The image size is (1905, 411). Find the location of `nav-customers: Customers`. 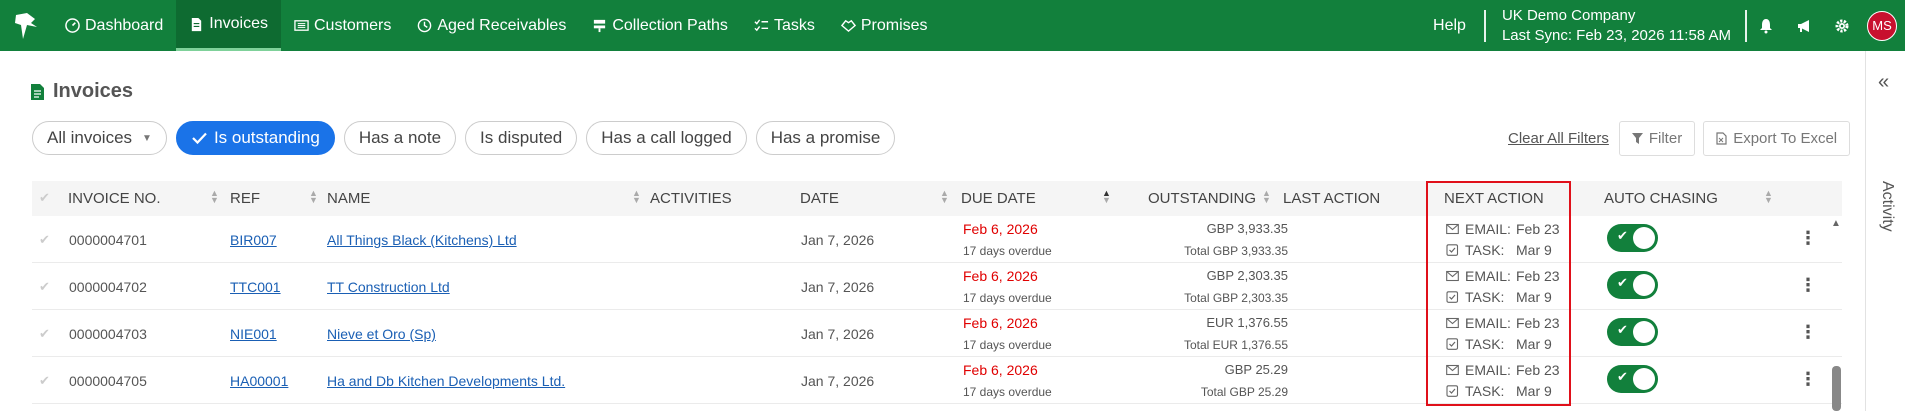

nav-customers: Customers is located at coordinates (342, 25).